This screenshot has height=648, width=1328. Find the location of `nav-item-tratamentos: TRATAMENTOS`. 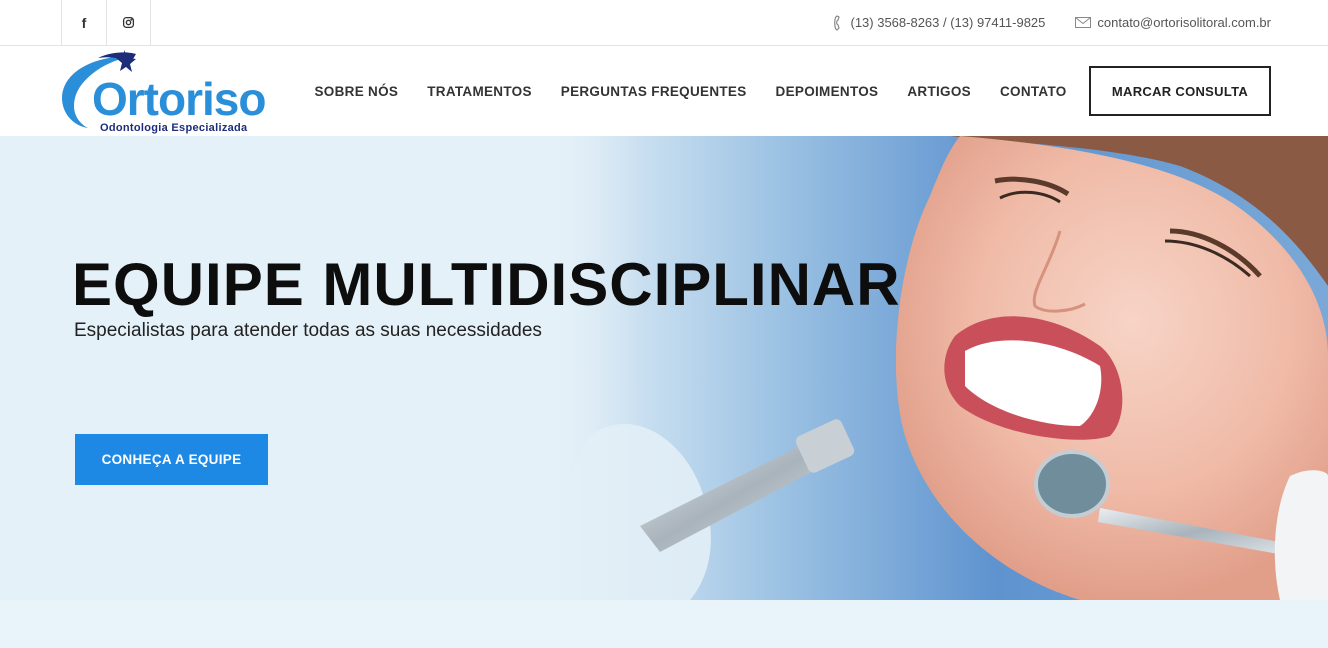

nav-item-tratamentos: TRATAMENTOS is located at coordinates (480, 91).